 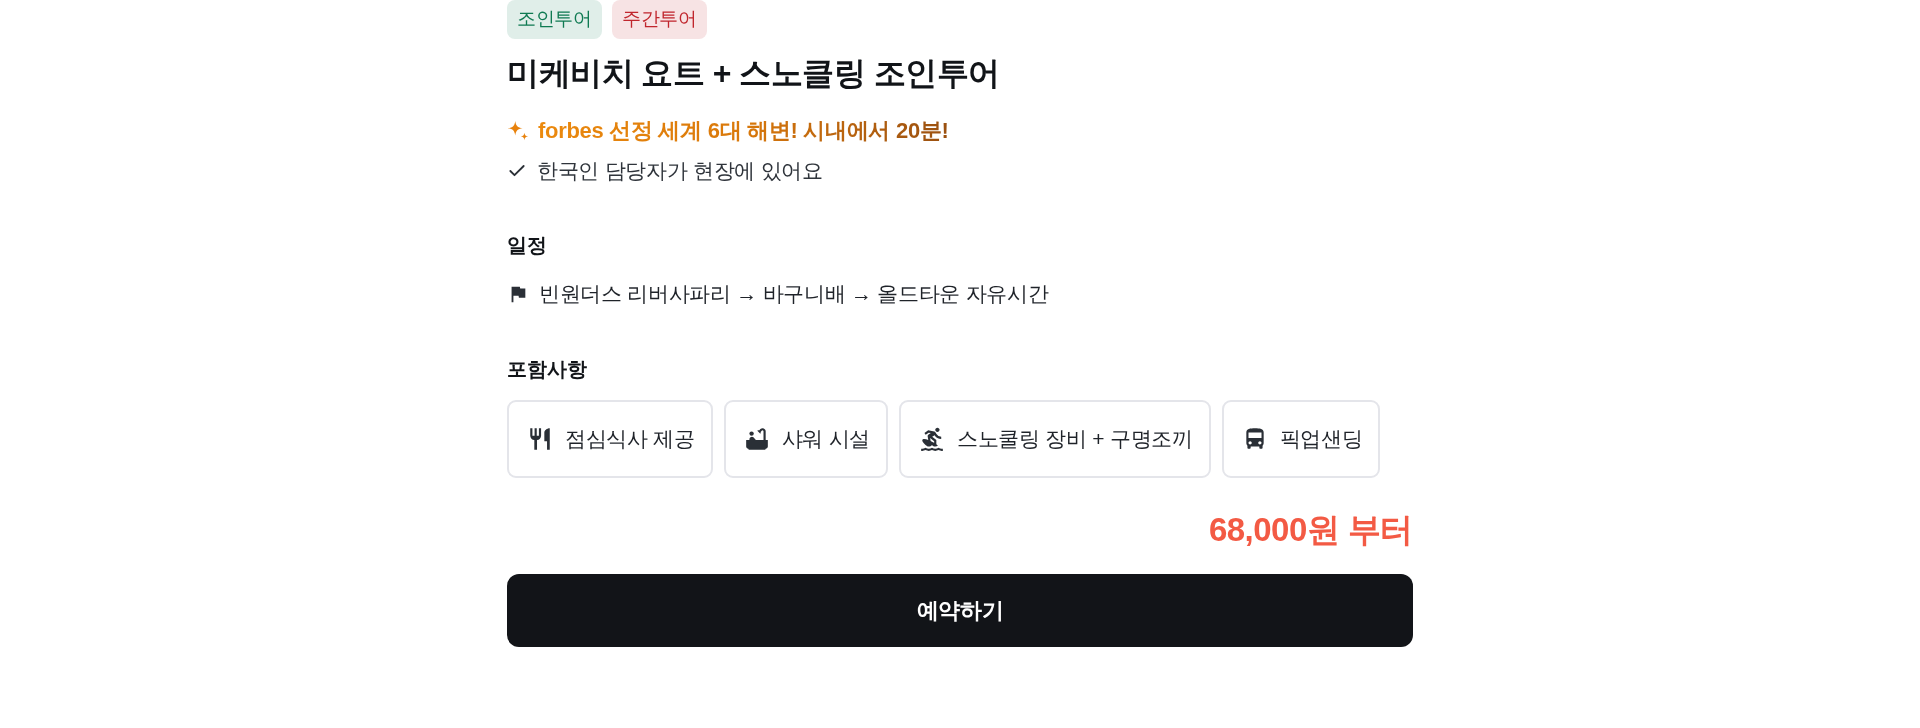 What do you see at coordinates (753, 73) in the screenshot?
I see `tour-title: 미케비치 요트 + 스노클링 조인투어` at bounding box center [753, 73].